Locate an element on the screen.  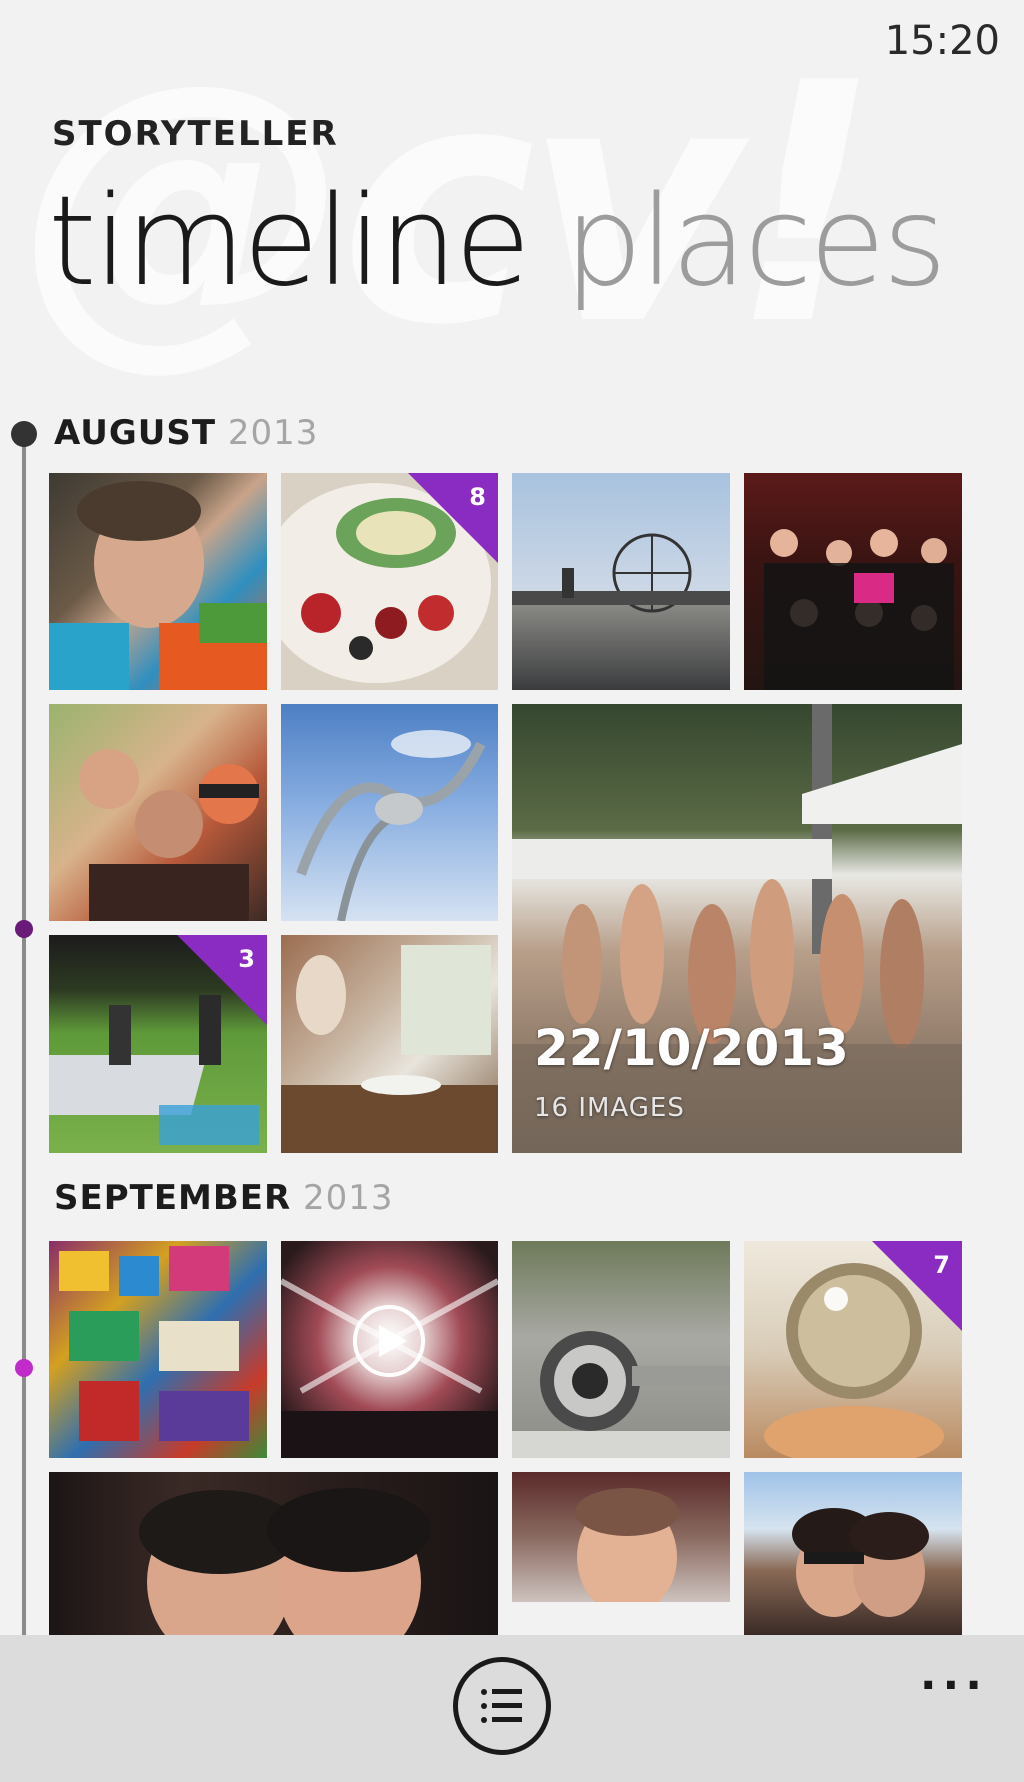
count-badge-number: 8 is located at coordinates (477, 497).